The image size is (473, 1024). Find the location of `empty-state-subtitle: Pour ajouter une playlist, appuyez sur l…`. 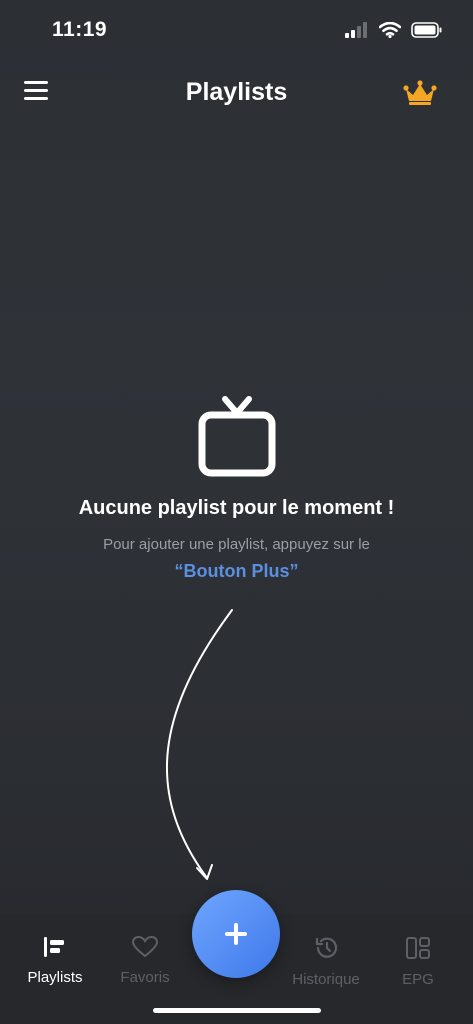

empty-state-subtitle: Pour ajouter une playlist, appuyez sur l… is located at coordinates (236, 544).